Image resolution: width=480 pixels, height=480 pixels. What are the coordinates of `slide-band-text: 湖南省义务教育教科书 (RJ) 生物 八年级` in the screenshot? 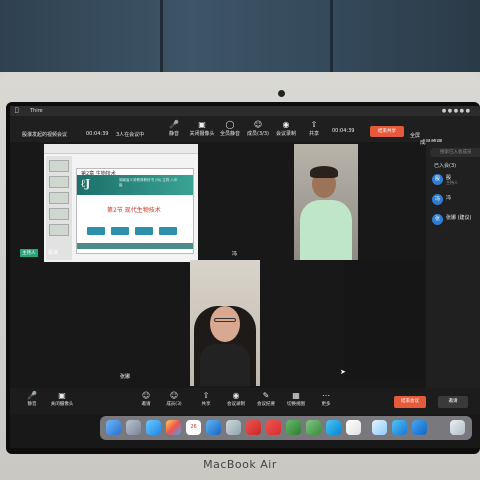 It's located at (148, 182).